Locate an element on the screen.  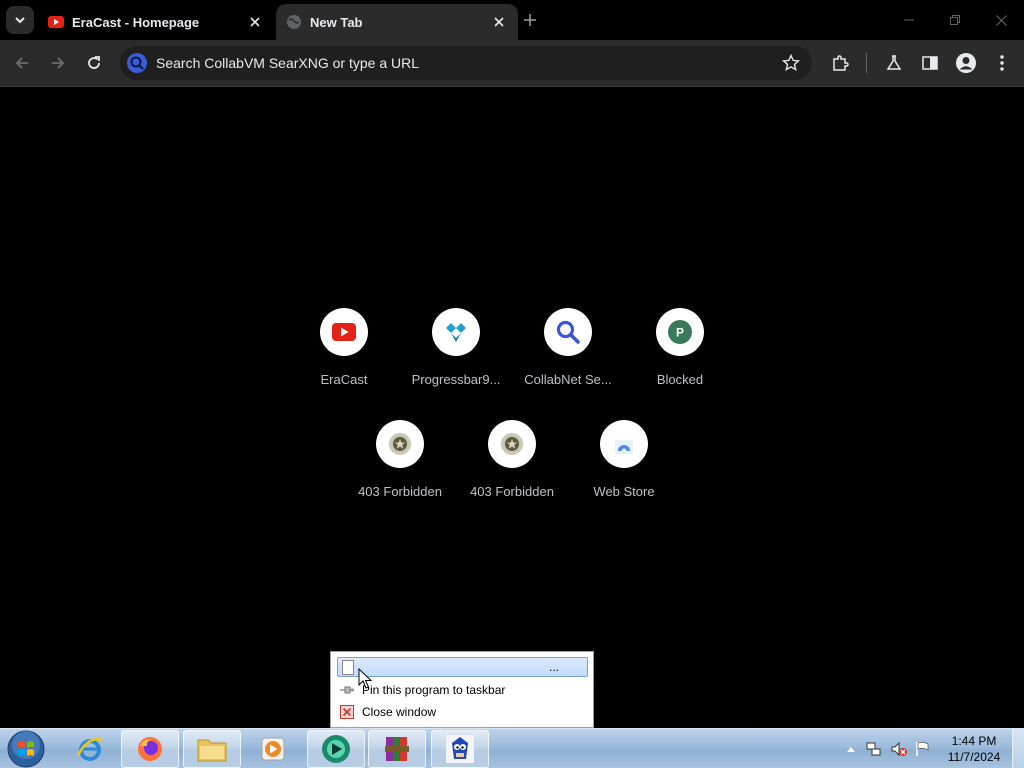
flask-icon is located at coordinates (894, 62).